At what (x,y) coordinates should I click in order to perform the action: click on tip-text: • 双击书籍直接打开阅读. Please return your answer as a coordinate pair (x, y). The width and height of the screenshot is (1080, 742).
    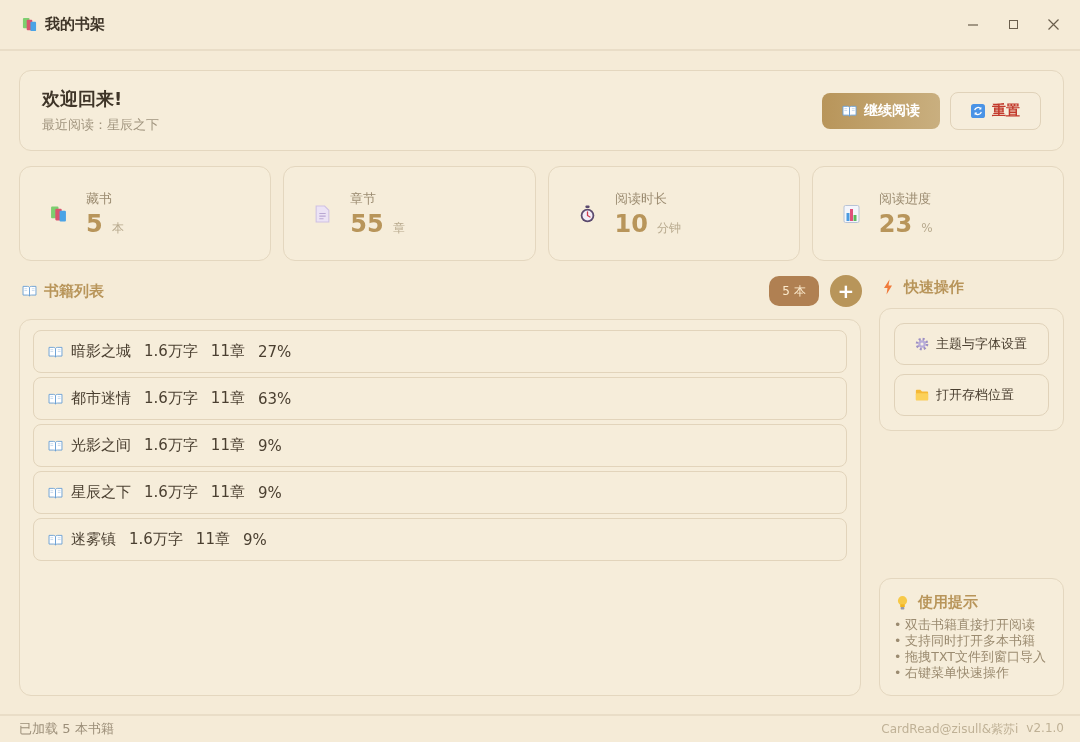
    Looking at the image, I should click on (965, 625).